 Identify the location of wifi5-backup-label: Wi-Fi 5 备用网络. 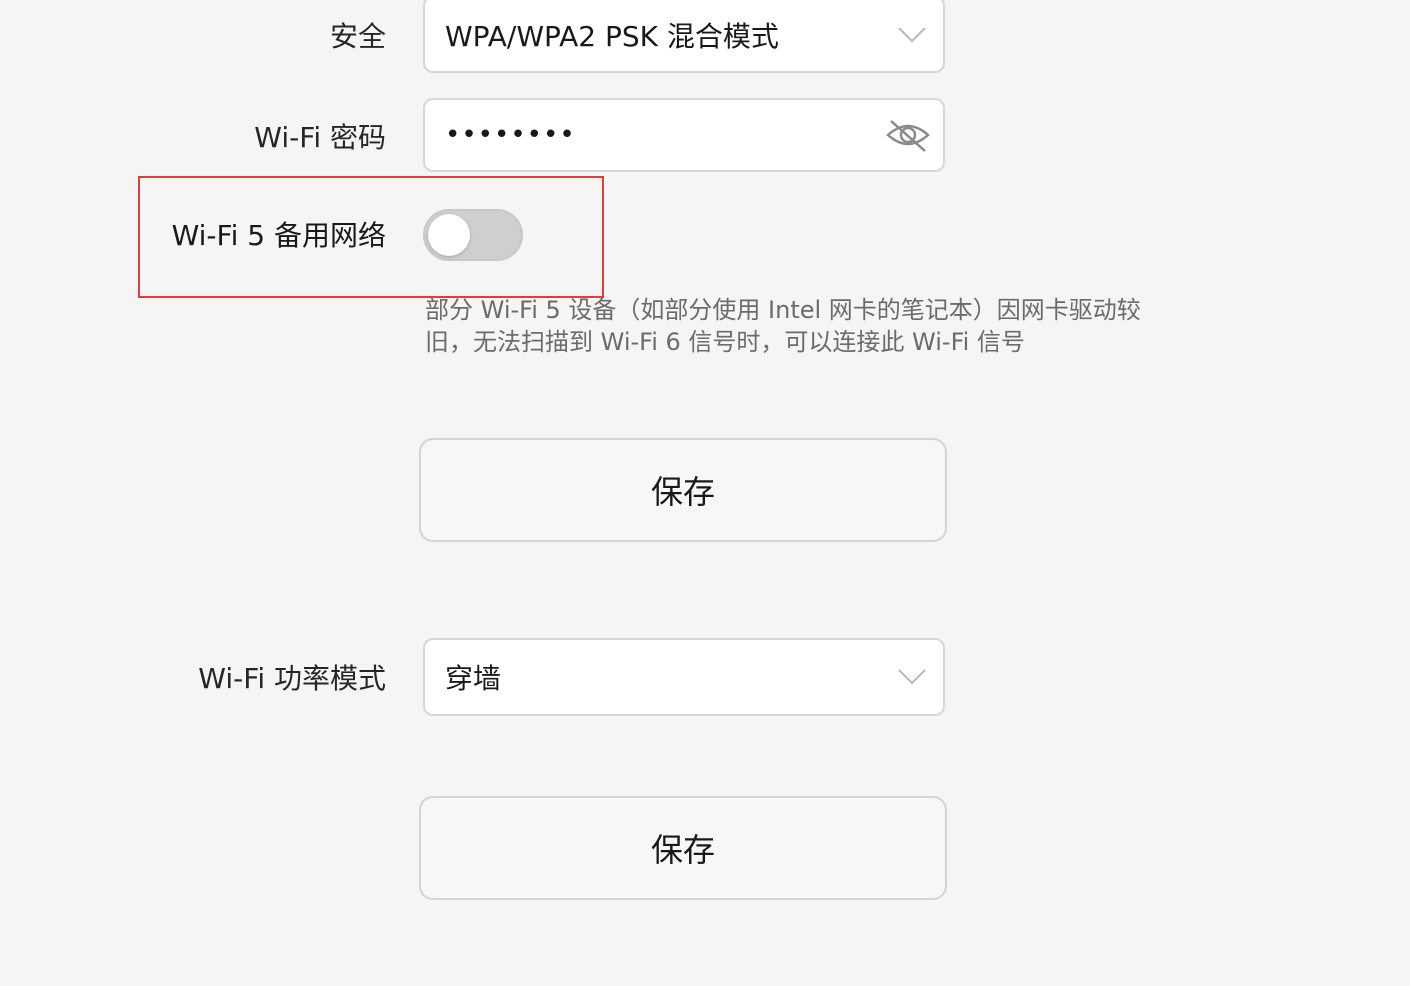
(278, 235).